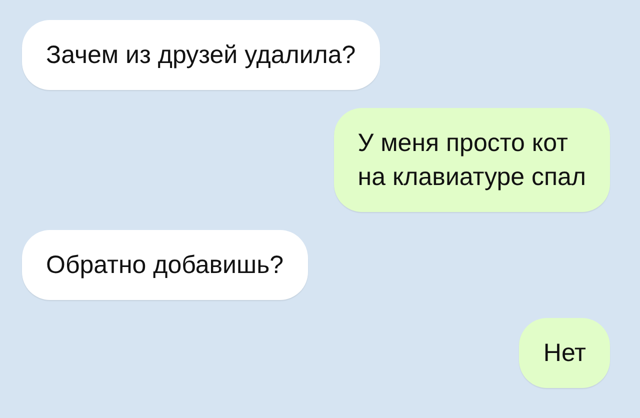 This screenshot has width=640, height=418. Describe the element at coordinates (564, 353) in the screenshot. I see `message-bubble: Нет` at that location.